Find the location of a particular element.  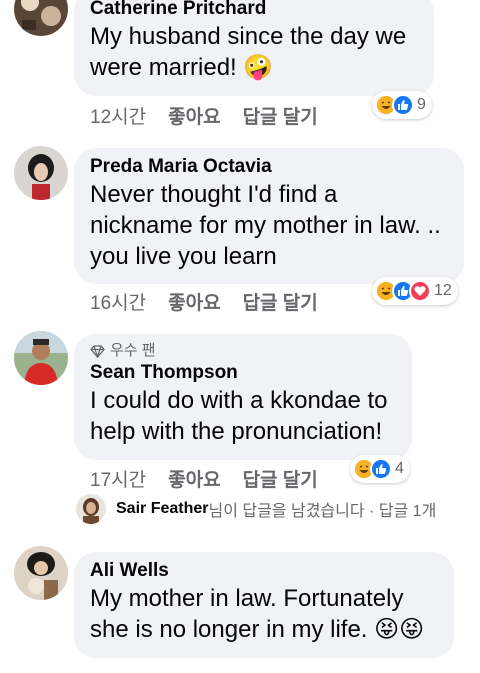

reaction-summary: 12 is located at coordinates (415, 291).